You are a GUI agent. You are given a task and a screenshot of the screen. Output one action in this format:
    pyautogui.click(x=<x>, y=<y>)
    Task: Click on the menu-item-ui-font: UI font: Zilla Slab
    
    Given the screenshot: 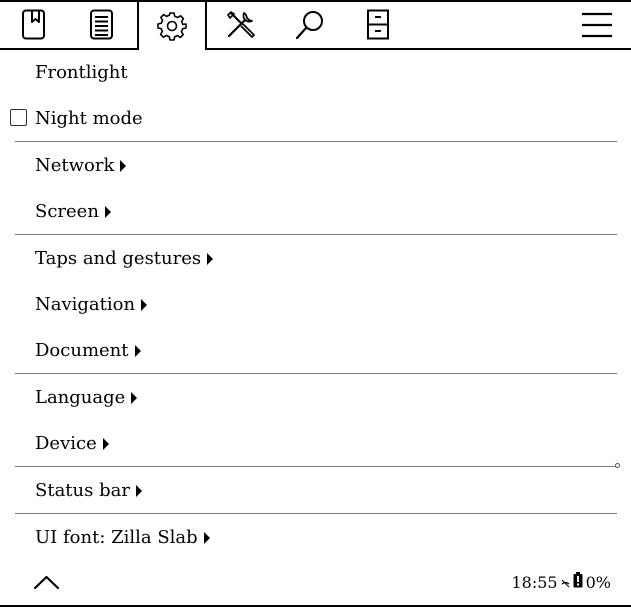 What is the action you would take?
    pyautogui.click(x=122, y=538)
    